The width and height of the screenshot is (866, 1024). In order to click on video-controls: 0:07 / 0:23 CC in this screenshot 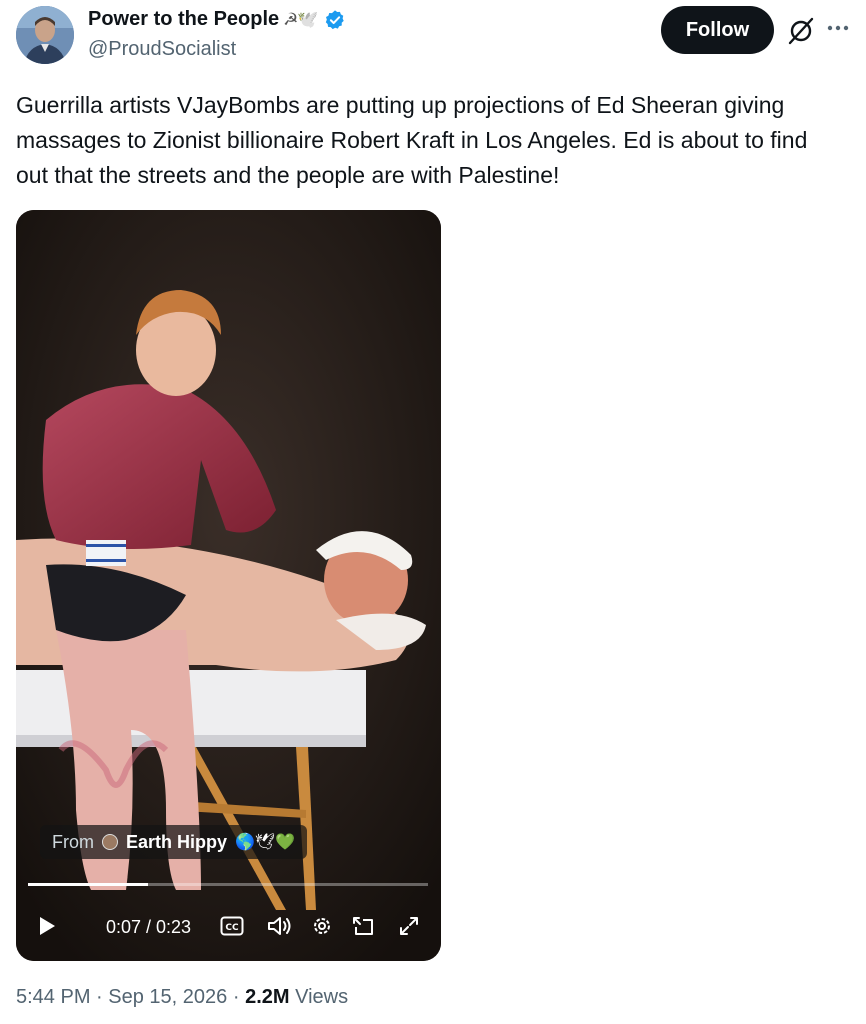, I will do `click(228, 926)`.